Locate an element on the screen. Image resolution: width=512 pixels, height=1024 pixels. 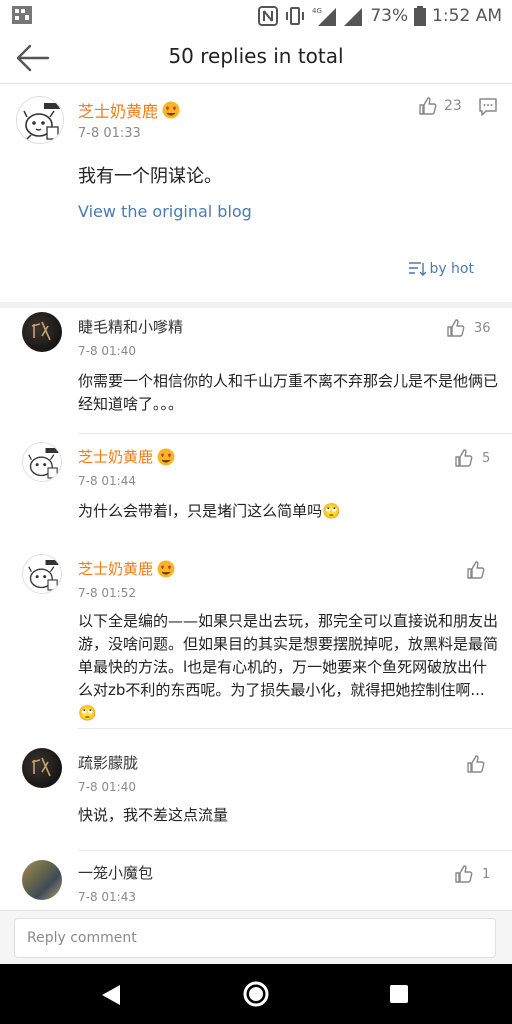
like-count: 1 is located at coordinates (486, 874).